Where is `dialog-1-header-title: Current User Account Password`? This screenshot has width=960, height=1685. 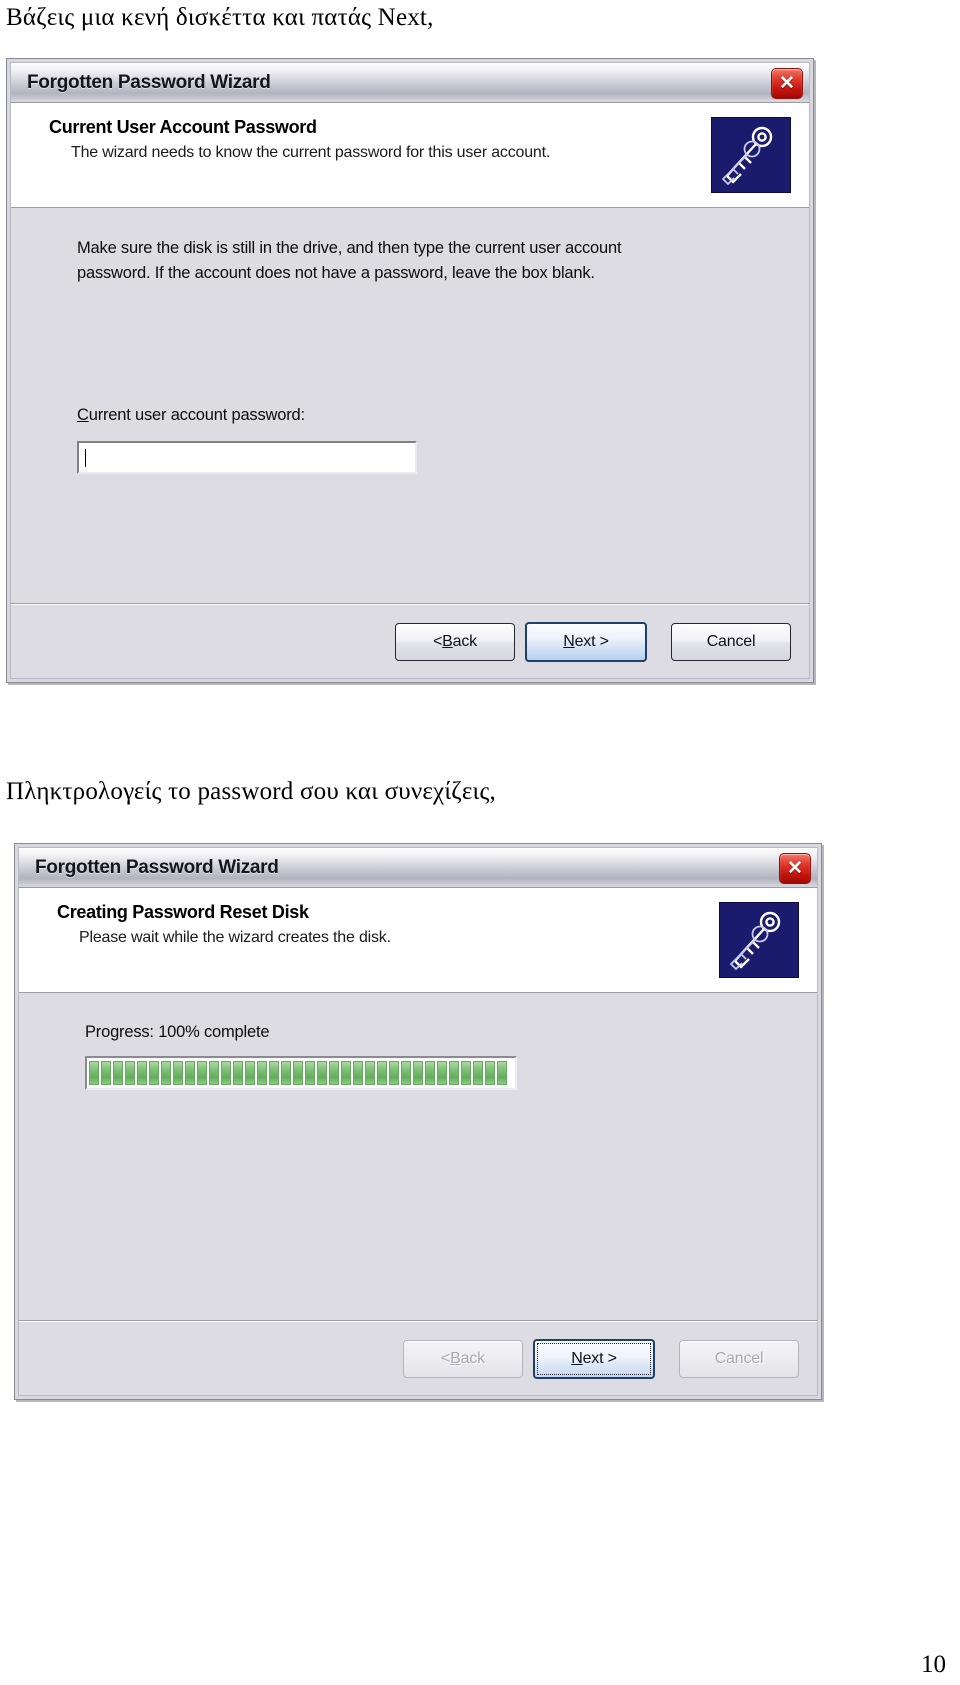 dialog-1-header-title: Current User Account Password is located at coordinates (183, 127).